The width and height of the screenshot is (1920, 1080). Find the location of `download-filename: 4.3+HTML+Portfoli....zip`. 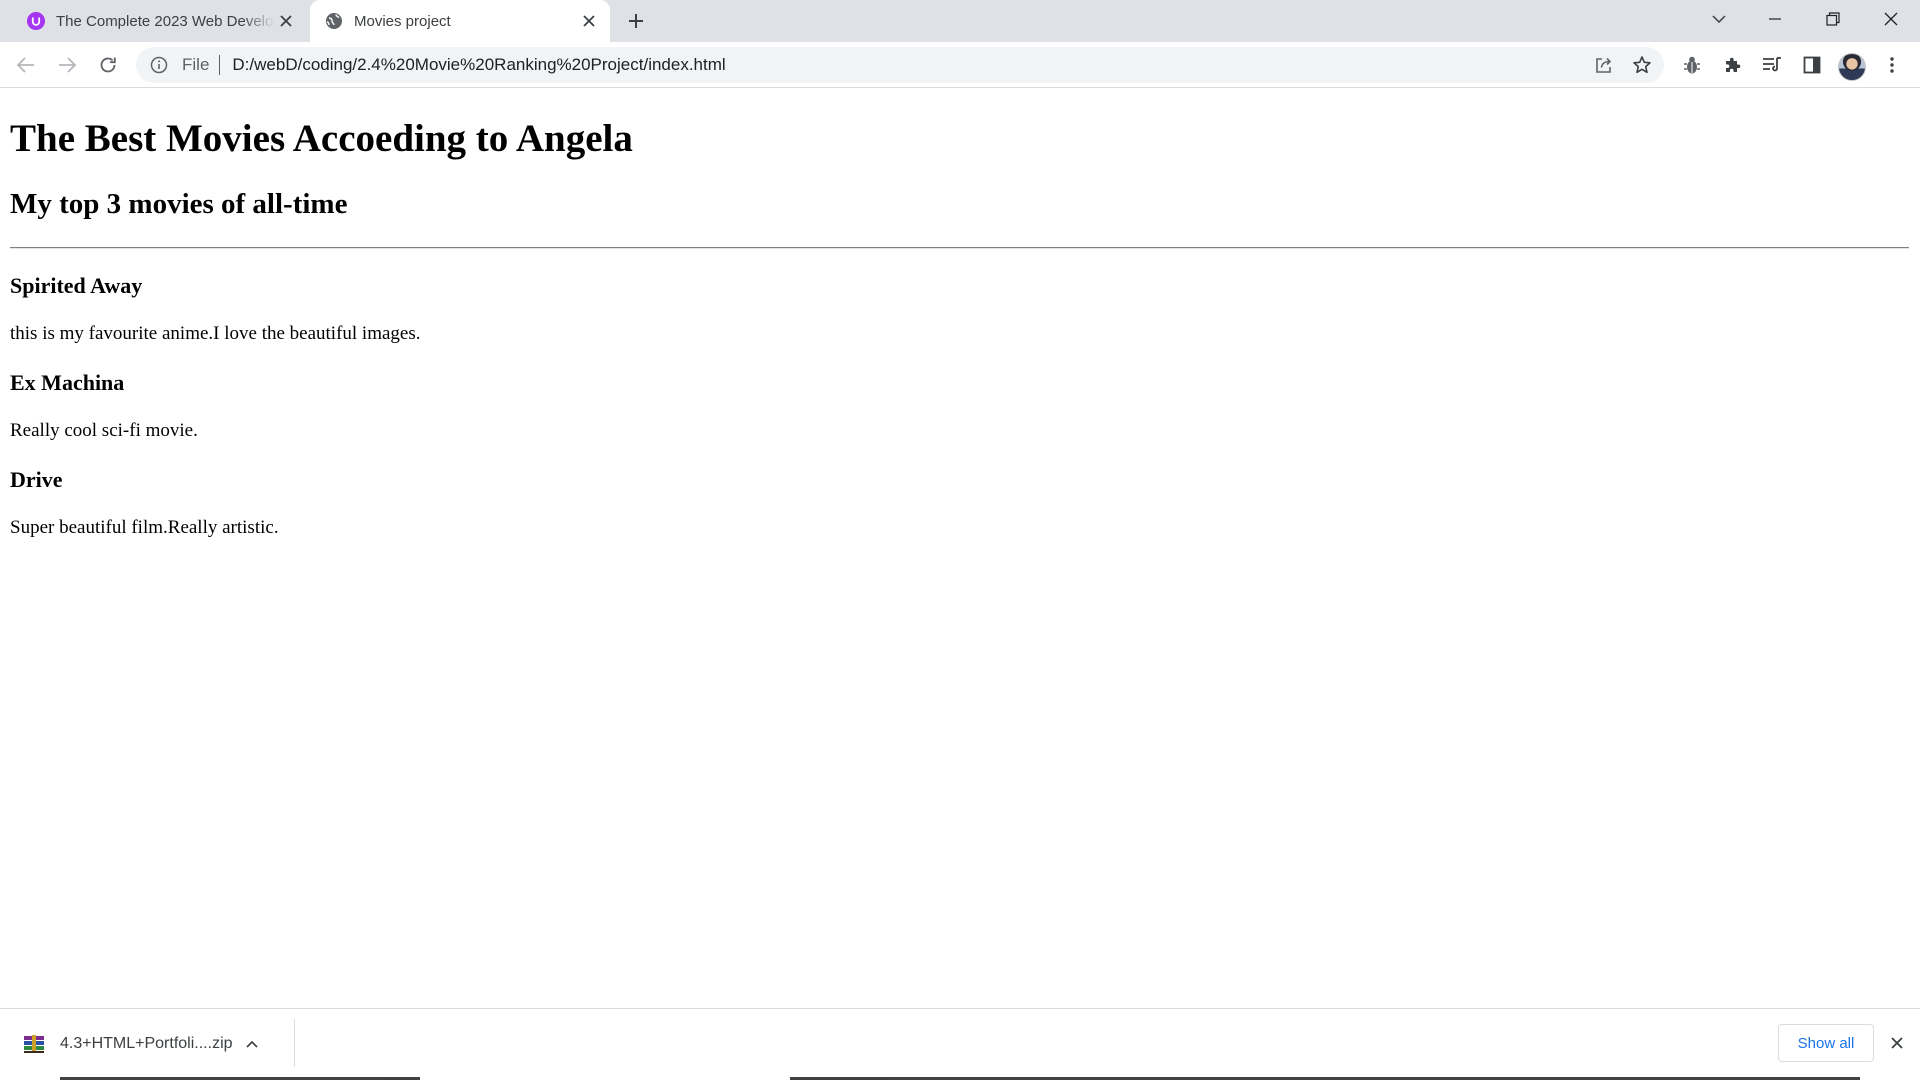

download-filename: 4.3+HTML+Portfoli....zip is located at coordinates (146, 1043).